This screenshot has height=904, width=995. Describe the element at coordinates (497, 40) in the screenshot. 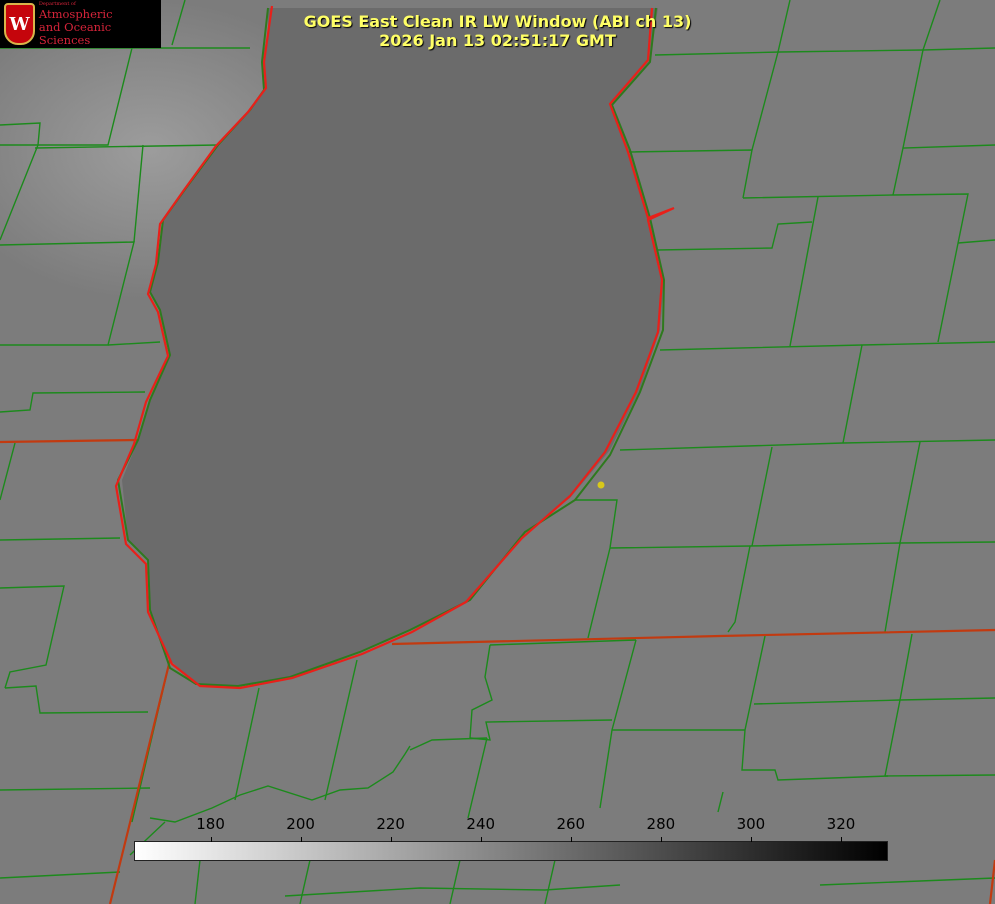

I see `title-timestamp: 2026 Jan 13 02:51:17 GMT` at that location.